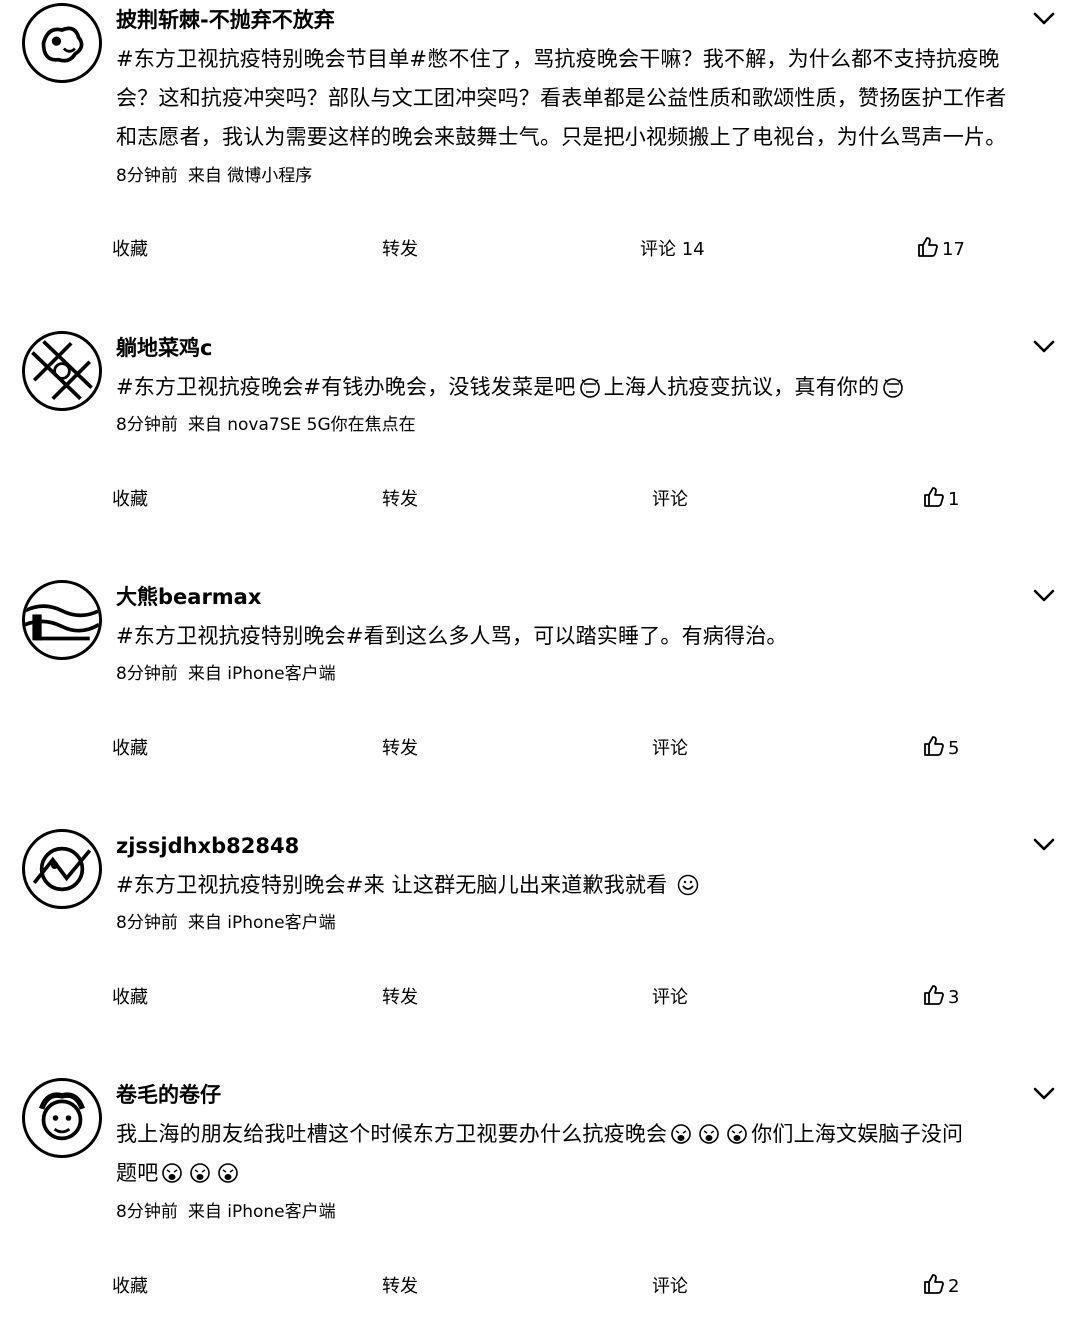 The image size is (1080, 1318). I want to click on action-bar: 收藏 转发 评论 2, so click(540, 1287).